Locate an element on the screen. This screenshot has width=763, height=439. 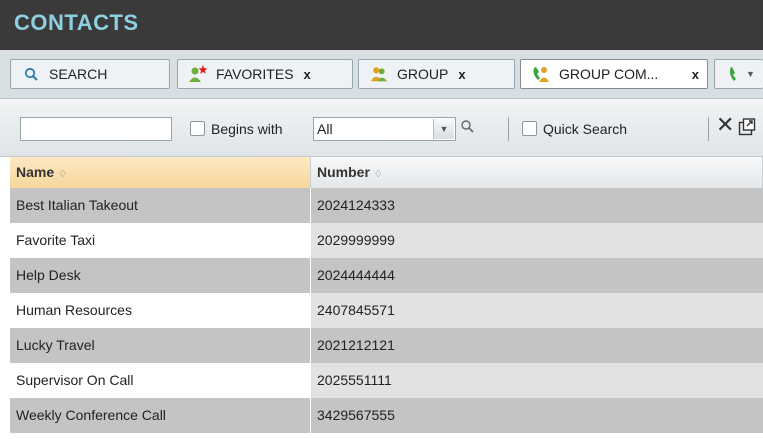
column-header-number: Number ♢ is located at coordinates (537, 172).